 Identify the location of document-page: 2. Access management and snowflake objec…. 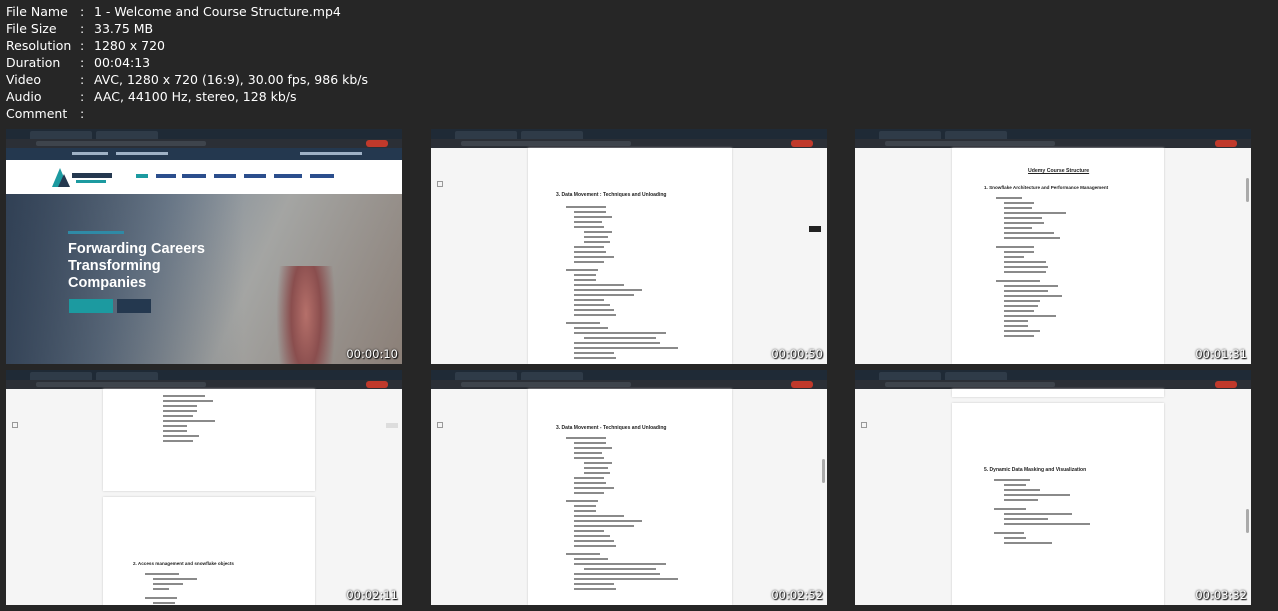
(209, 551).